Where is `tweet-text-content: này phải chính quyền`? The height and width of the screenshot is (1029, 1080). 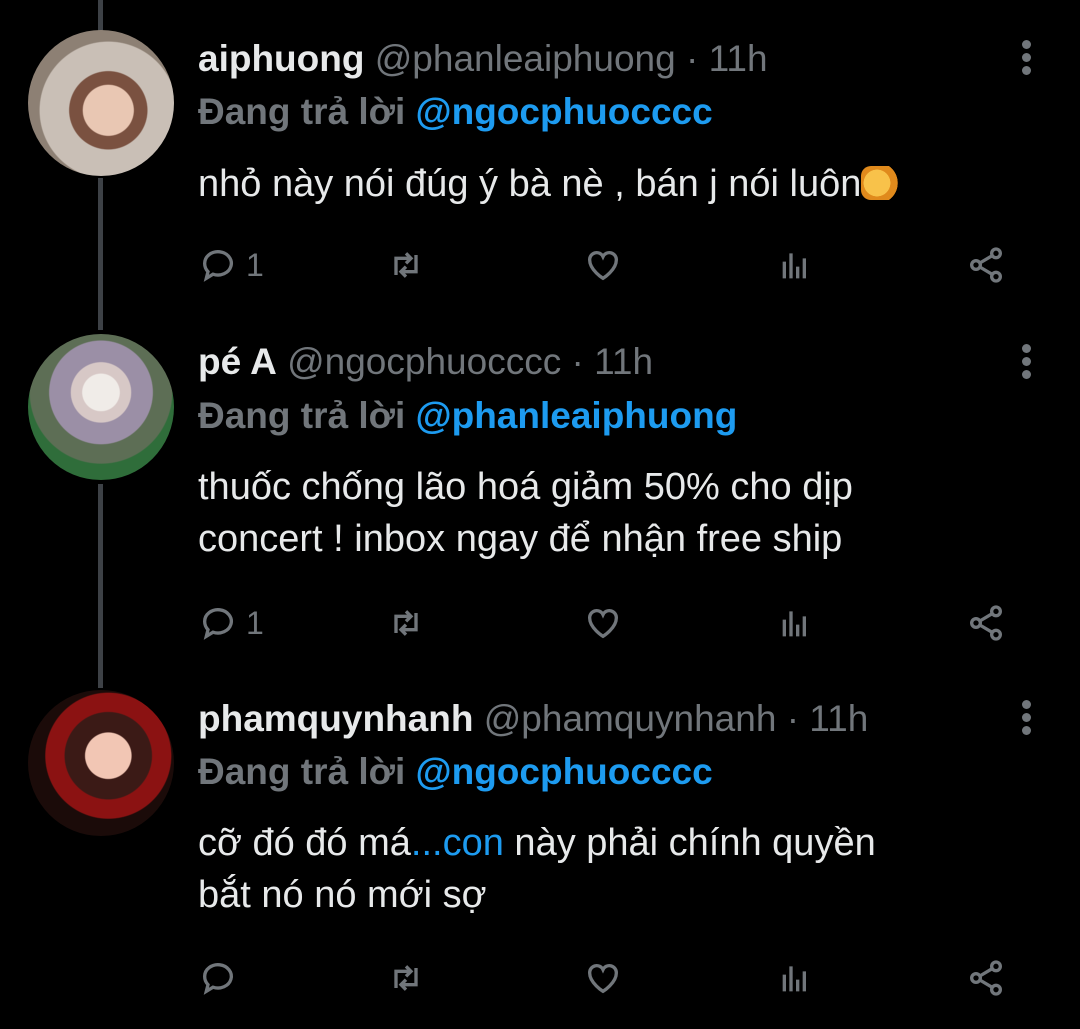
tweet-text-content: này phải chính quyền is located at coordinates (689, 843).